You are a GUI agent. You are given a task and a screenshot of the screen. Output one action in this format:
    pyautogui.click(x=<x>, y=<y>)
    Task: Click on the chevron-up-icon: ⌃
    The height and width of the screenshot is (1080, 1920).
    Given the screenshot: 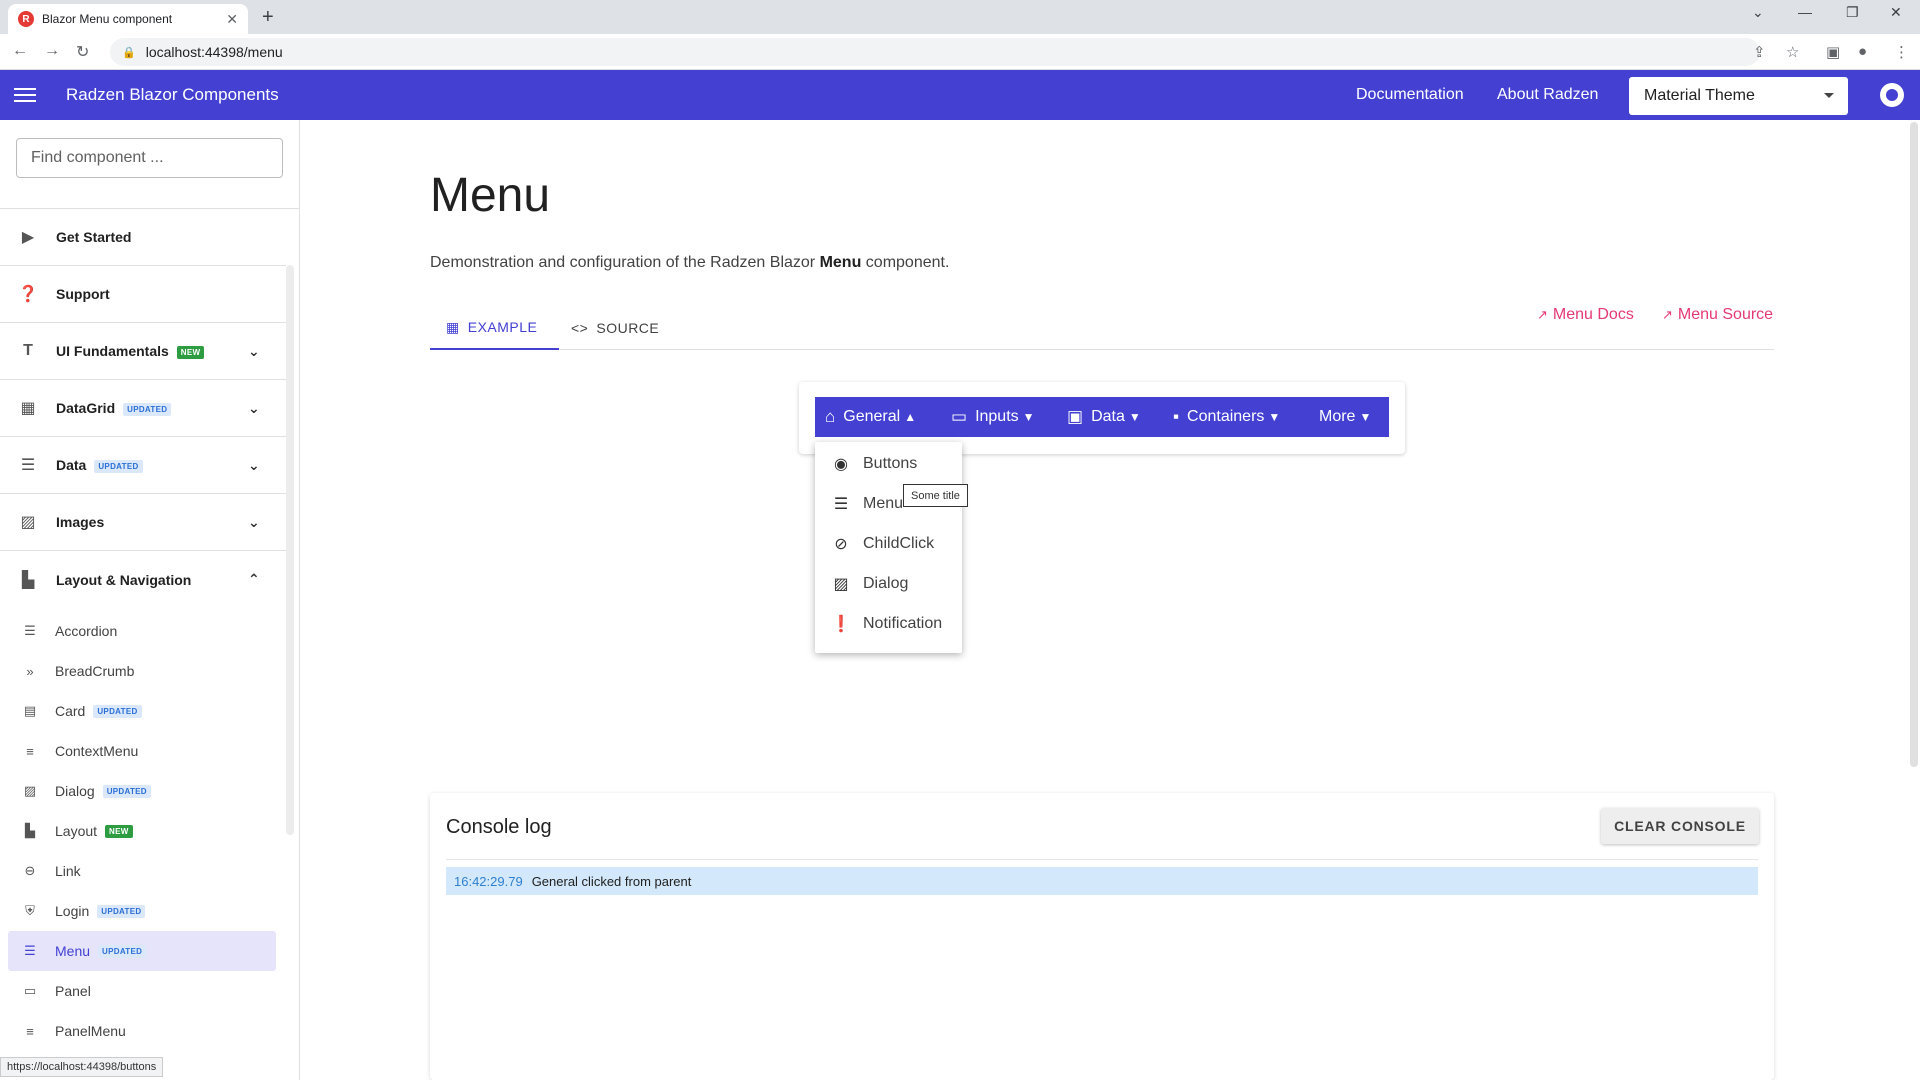 What is the action you would take?
    pyautogui.click(x=254, y=579)
    